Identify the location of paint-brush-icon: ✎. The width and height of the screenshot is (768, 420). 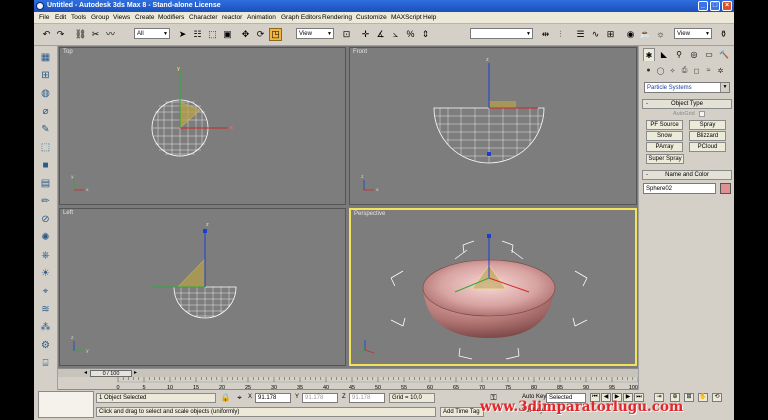
(45, 129).